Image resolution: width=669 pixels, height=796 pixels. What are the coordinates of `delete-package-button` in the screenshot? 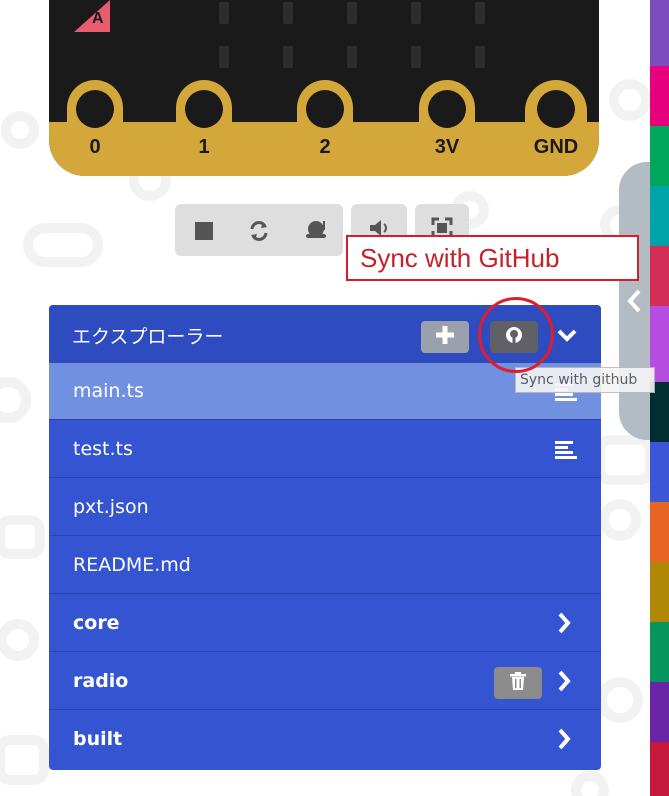 It's located at (518, 683).